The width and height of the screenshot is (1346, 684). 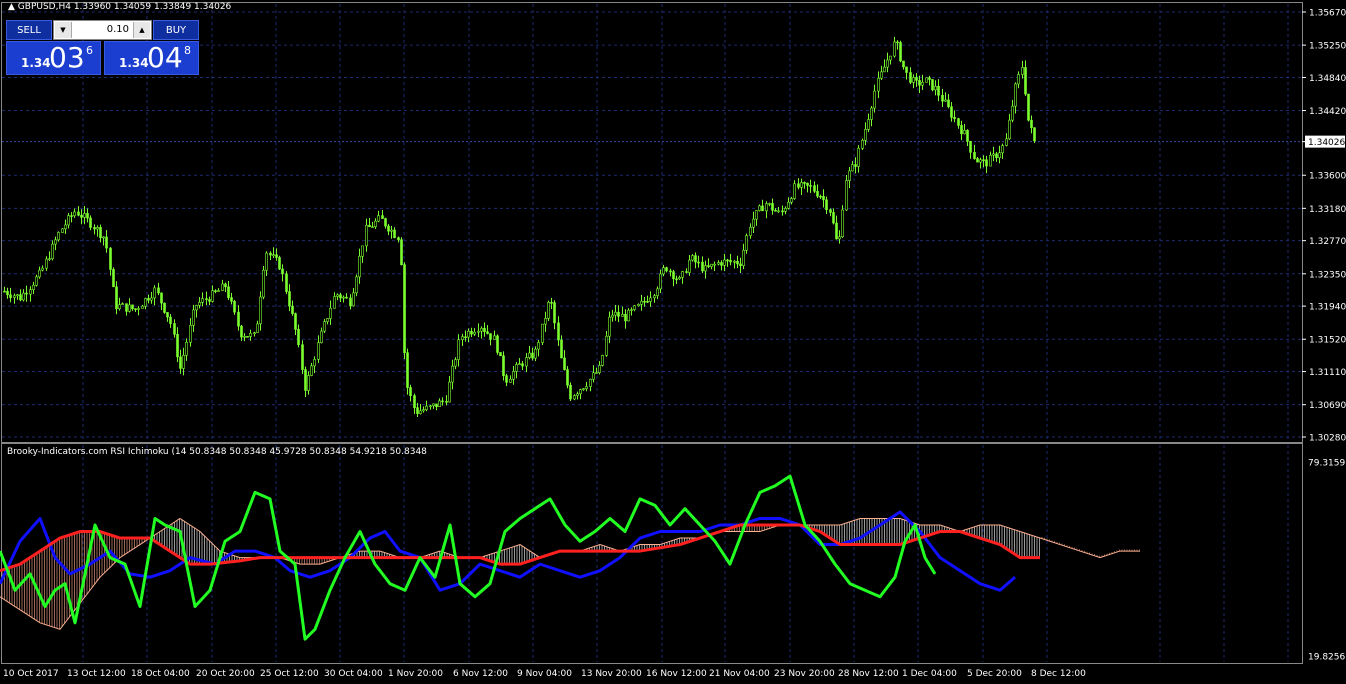 I want to click on indicator-tick-label: 79.3159, so click(x=1326, y=464).